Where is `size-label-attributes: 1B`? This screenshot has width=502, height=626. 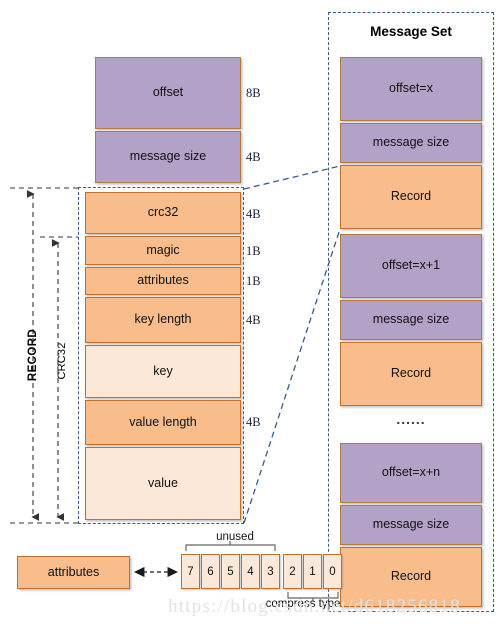 size-label-attributes: 1B is located at coordinates (253, 281).